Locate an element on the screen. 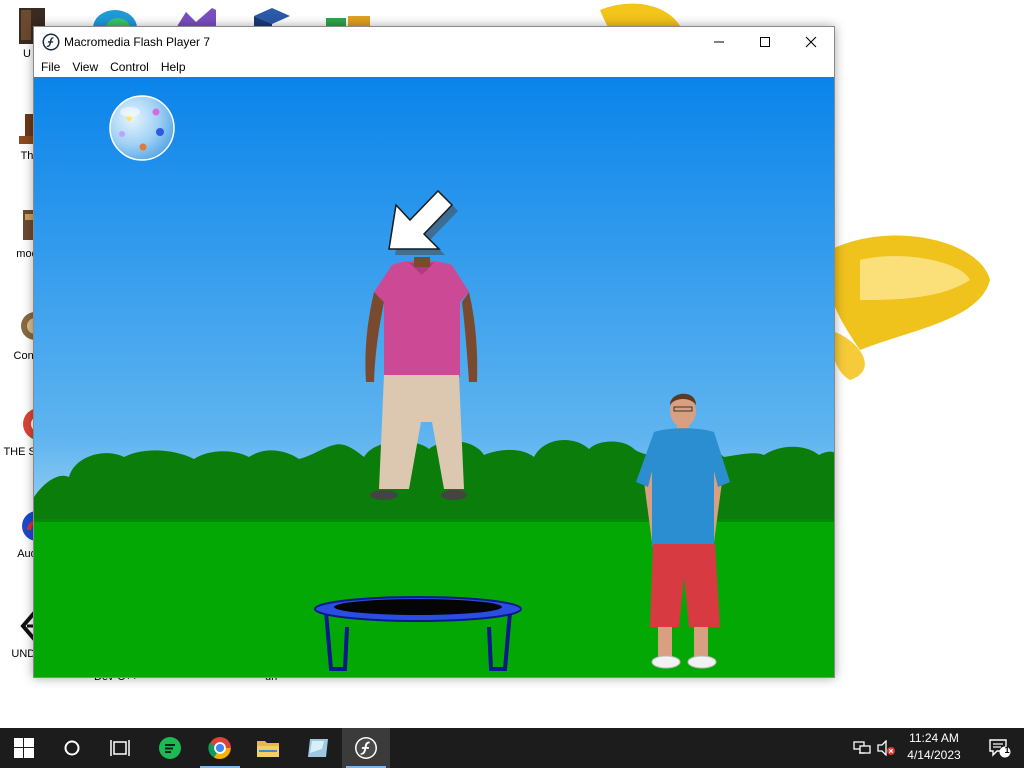 The image size is (1024, 768). maximize-button is located at coordinates (765, 42).